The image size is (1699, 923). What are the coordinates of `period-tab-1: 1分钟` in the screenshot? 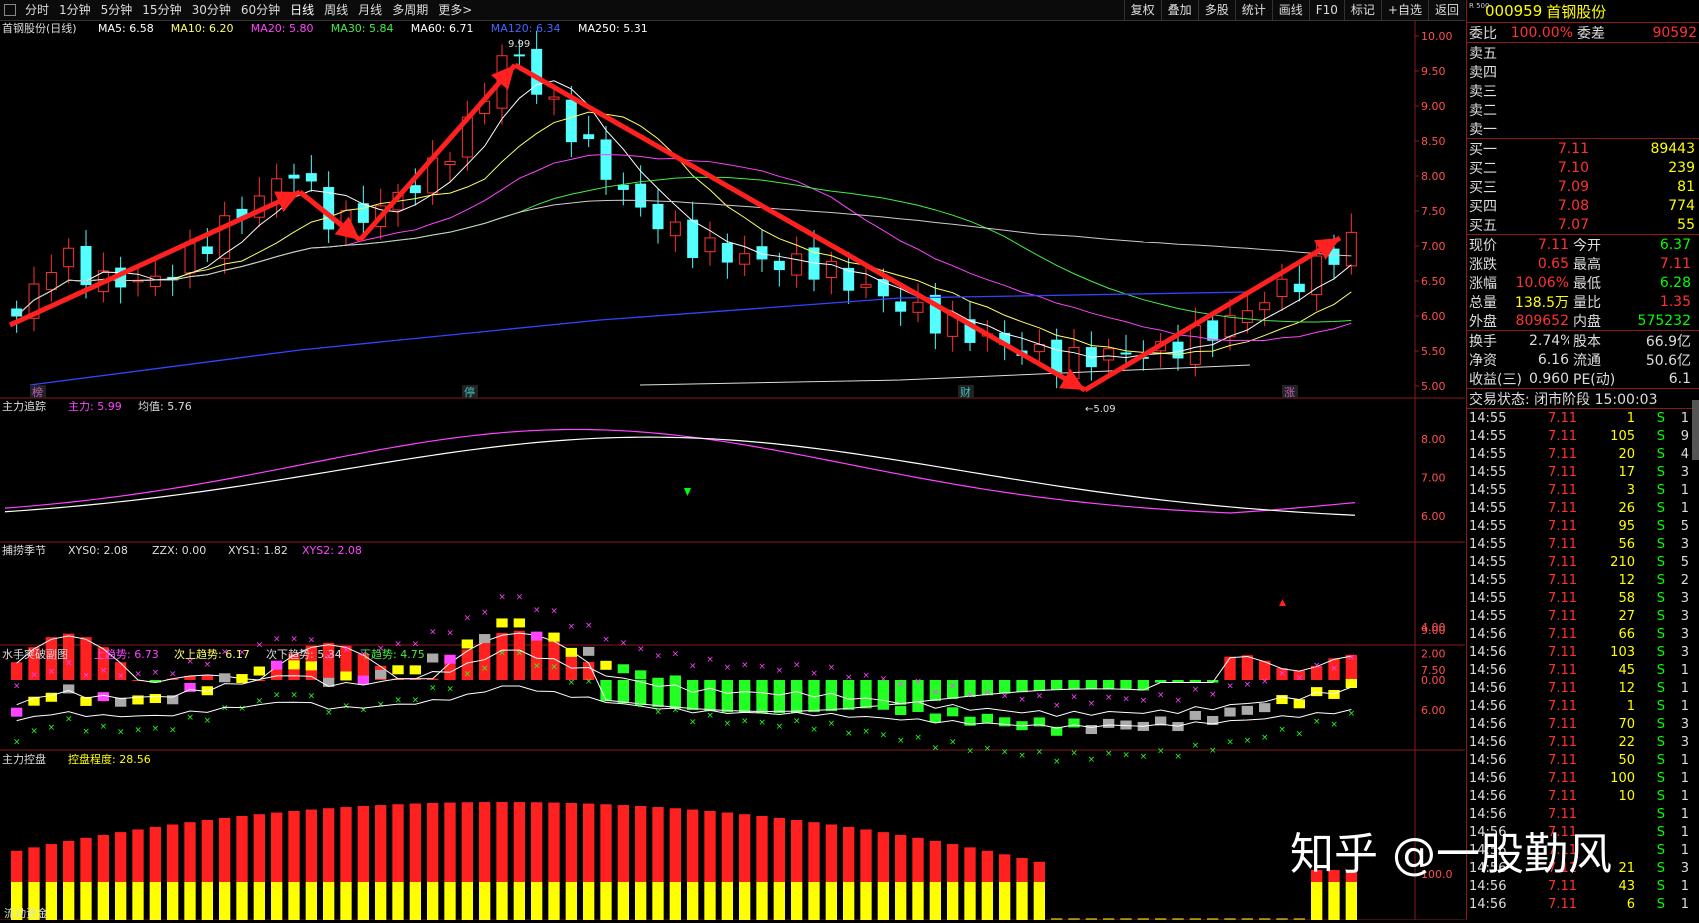 It's located at (75, 10).